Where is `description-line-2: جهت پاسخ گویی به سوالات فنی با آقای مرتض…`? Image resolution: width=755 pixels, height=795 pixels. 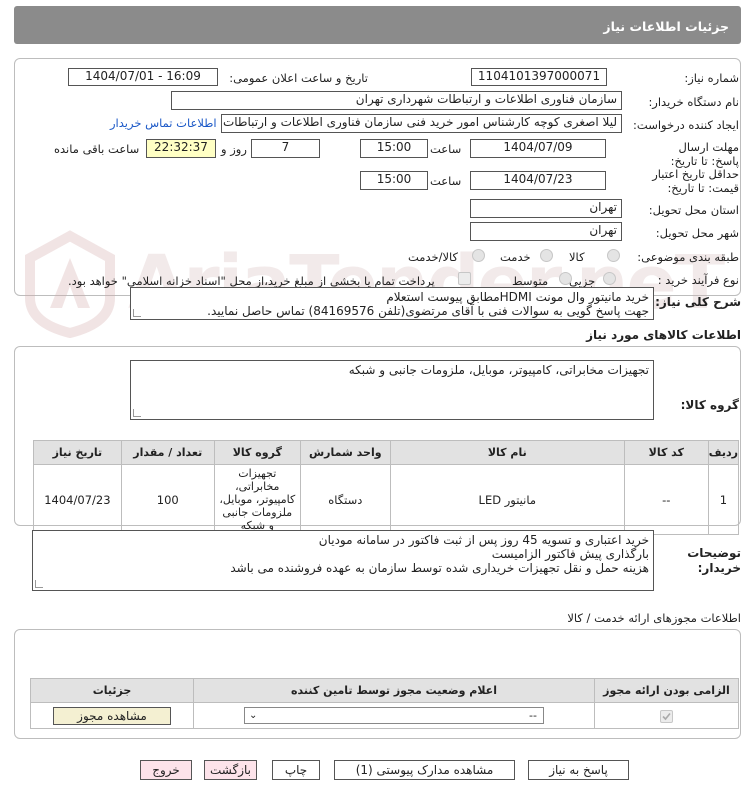 description-line-2: جهت پاسخ گویی به سوالات فنی با آقای مرتض… is located at coordinates (428, 311).